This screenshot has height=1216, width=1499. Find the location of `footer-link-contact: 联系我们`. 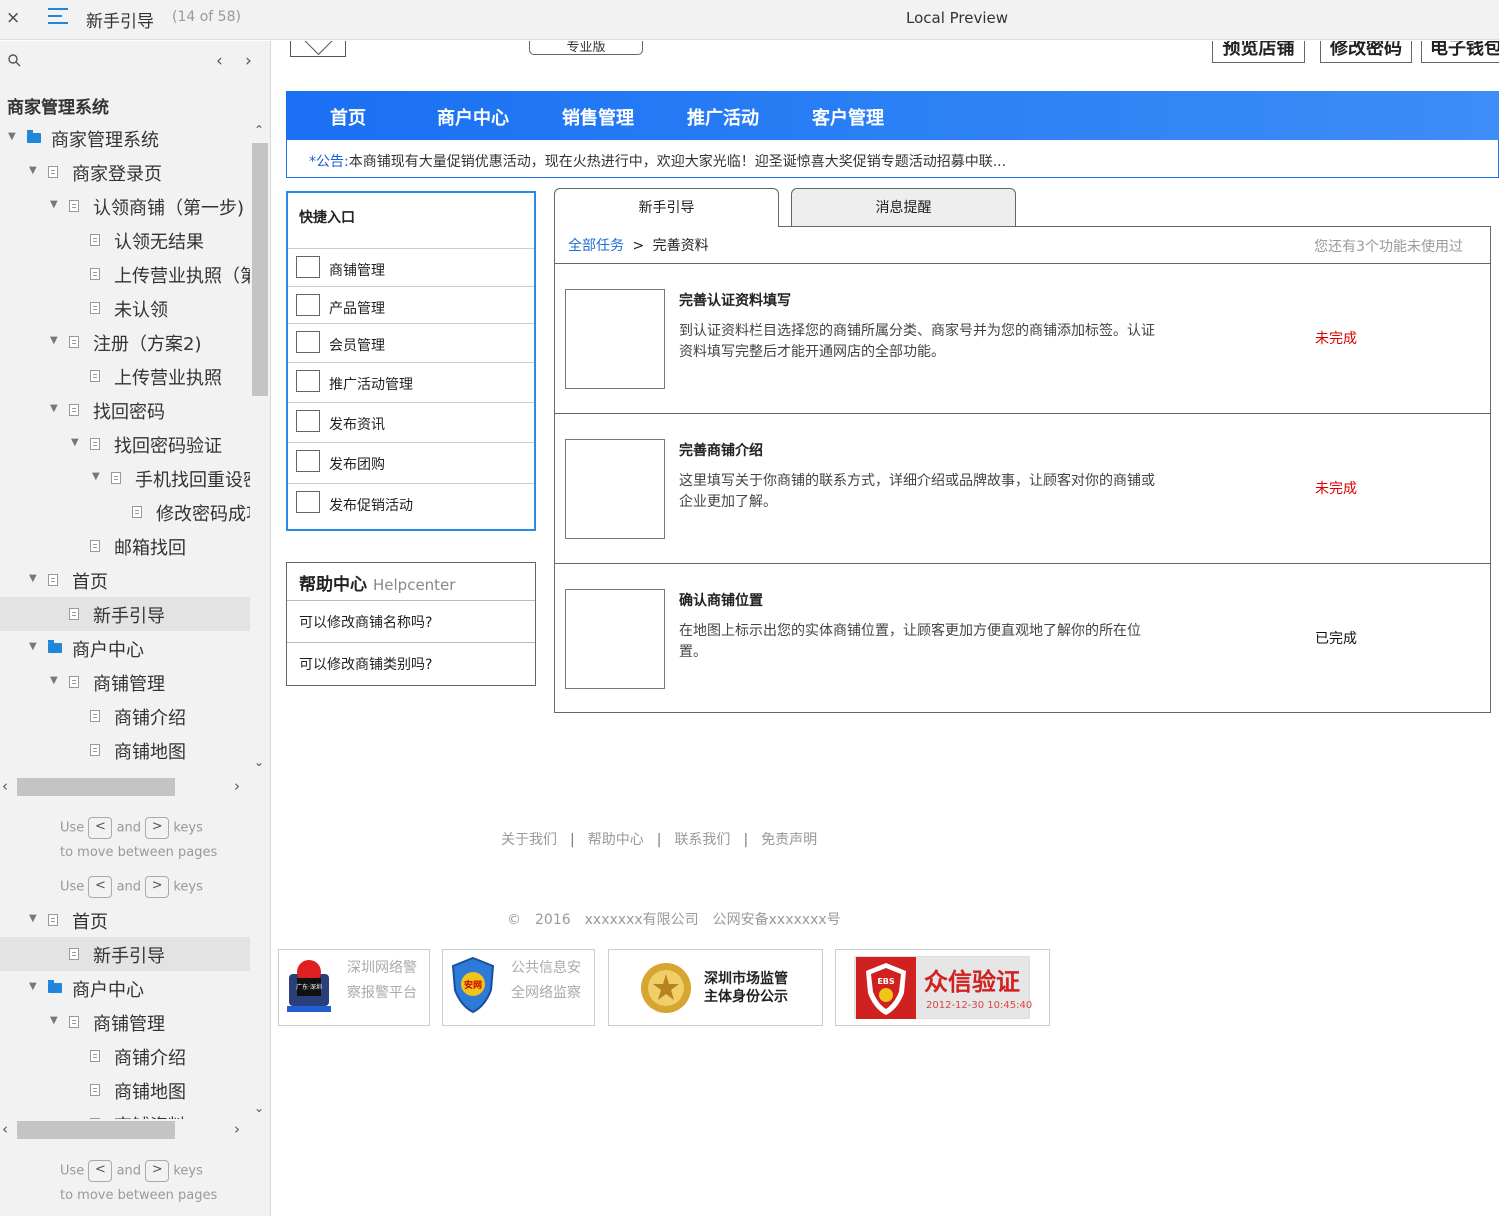

footer-link-contact: 联系我们 is located at coordinates (702, 840).